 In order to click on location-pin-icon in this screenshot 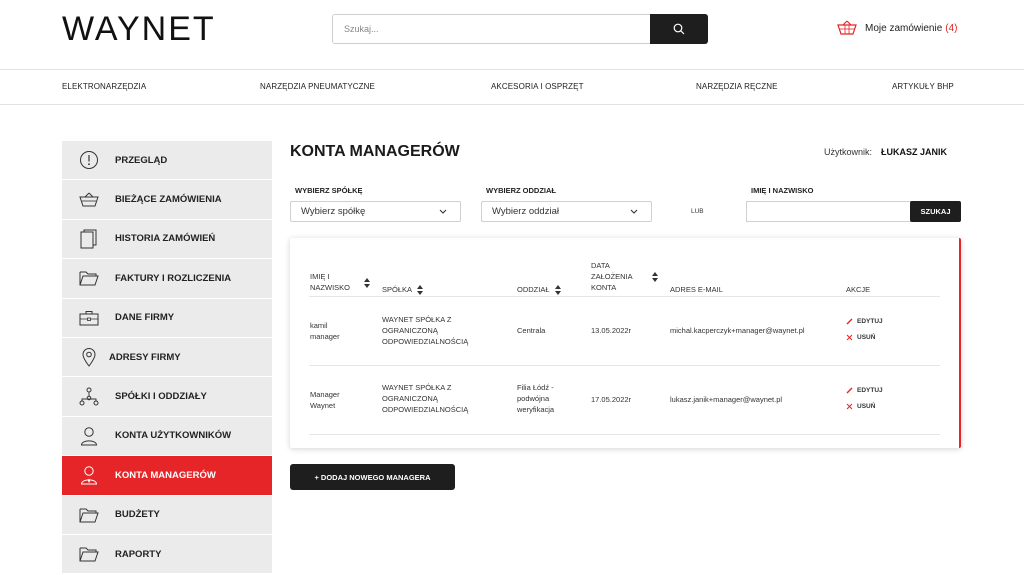, I will do `click(89, 357)`.